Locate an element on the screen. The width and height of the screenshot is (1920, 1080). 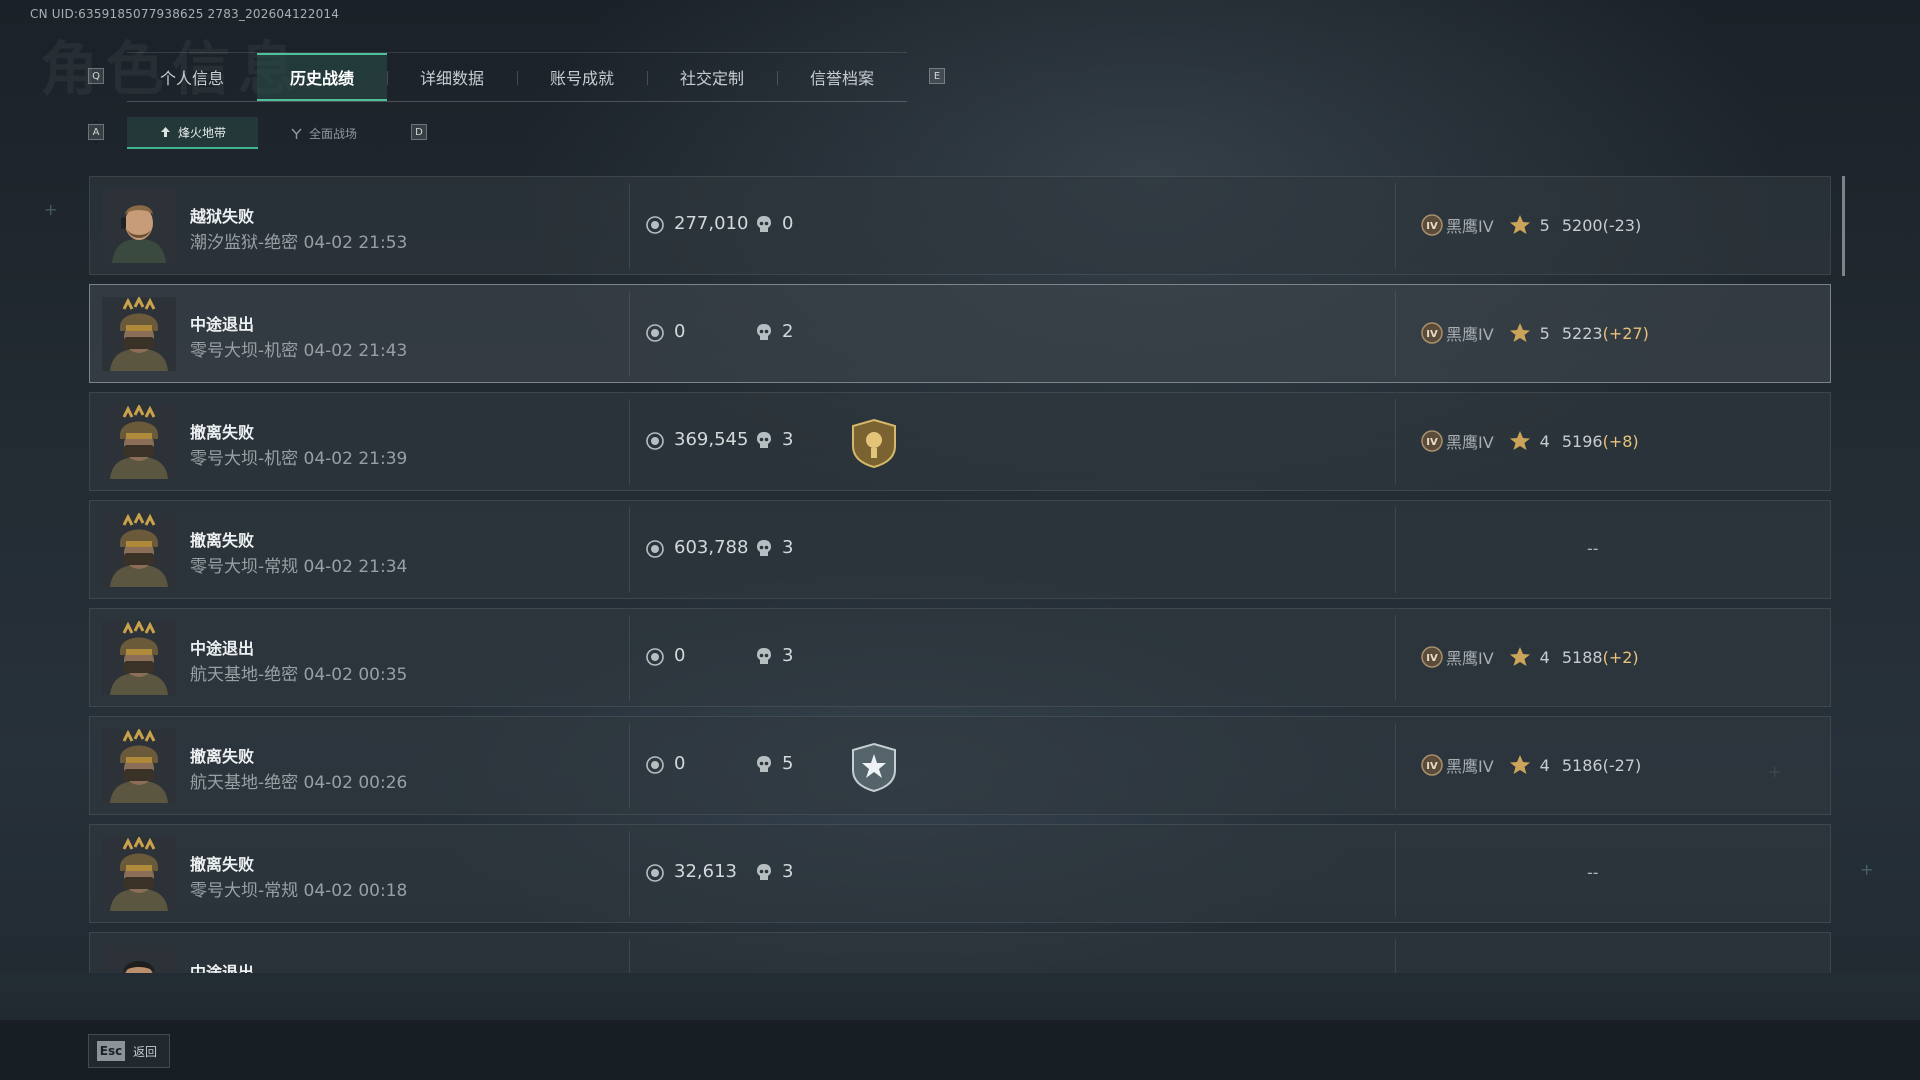
match-map-time: 航天基地-绝密 04-02 00:35 is located at coordinates (299, 675).